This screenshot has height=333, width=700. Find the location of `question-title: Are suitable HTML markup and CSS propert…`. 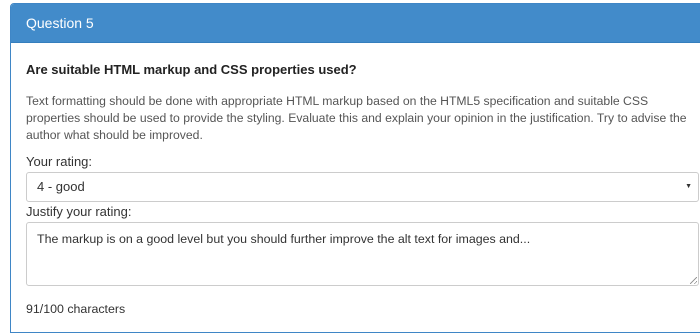

question-title: Are suitable HTML markup and CSS propert… is located at coordinates (191, 69).